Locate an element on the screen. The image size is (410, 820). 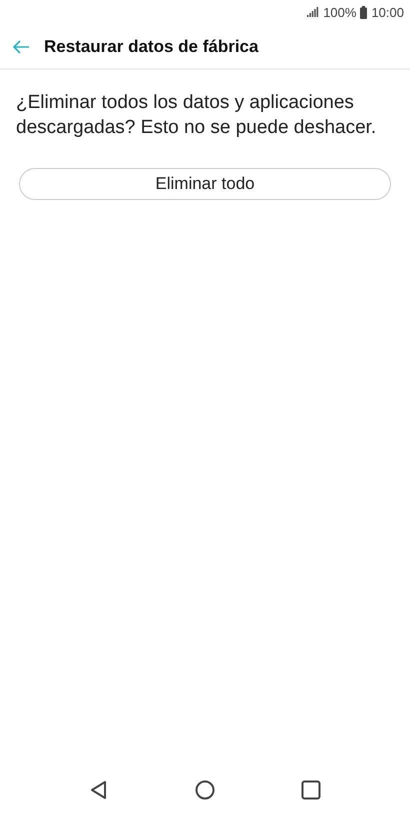
home-nav-icon is located at coordinates (205, 790).